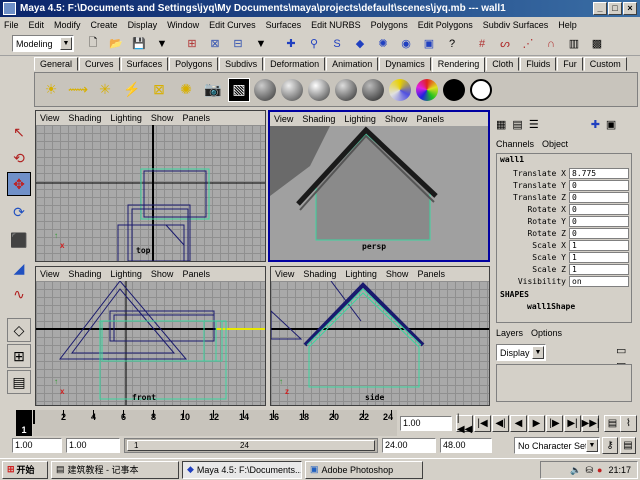 This screenshot has width=640, height=480. I want to click on auto-key-icon: ⌇, so click(628, 423).